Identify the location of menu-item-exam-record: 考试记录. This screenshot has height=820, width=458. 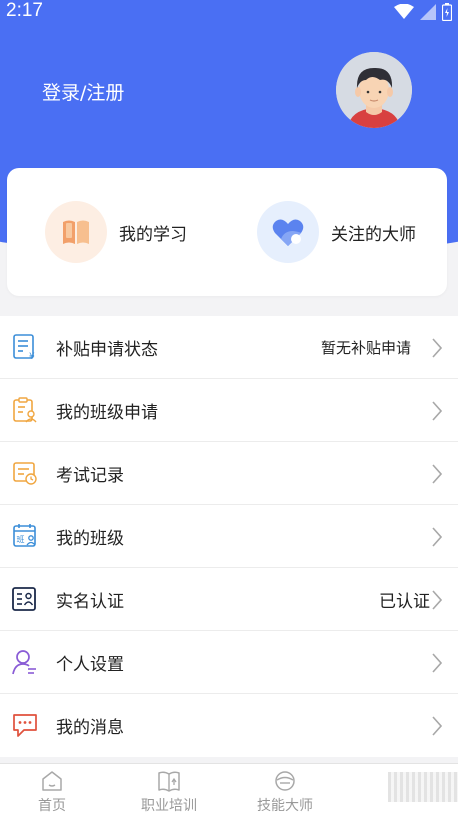
(229, 473).